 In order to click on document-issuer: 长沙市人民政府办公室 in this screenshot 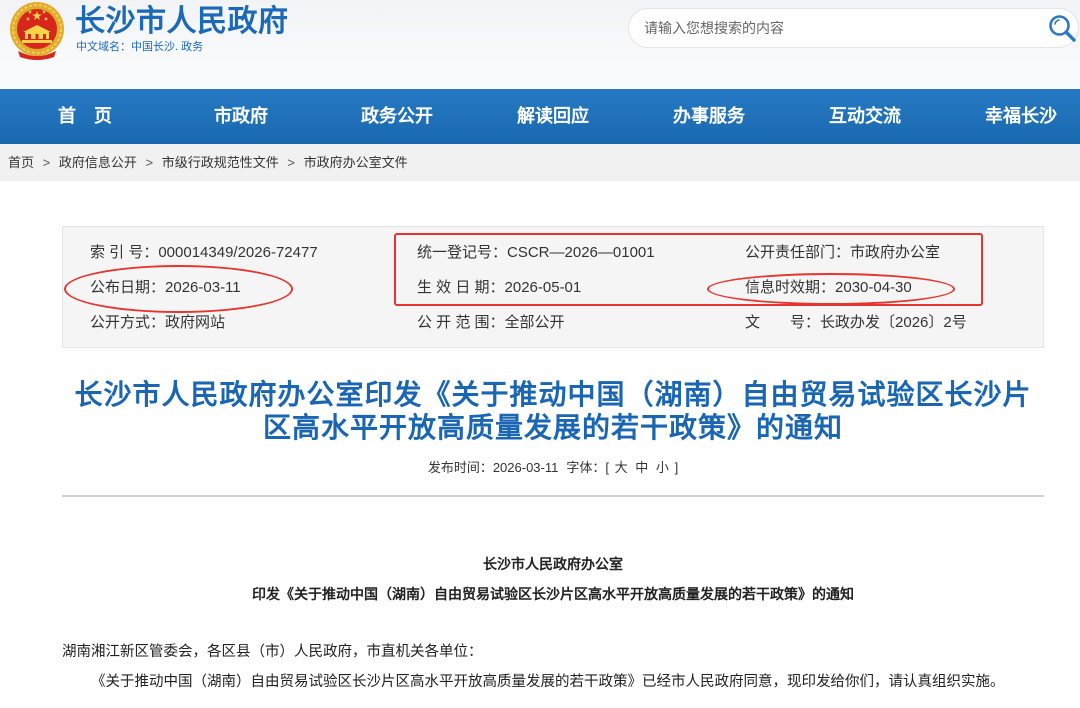, I will do `click(553, 565)`.